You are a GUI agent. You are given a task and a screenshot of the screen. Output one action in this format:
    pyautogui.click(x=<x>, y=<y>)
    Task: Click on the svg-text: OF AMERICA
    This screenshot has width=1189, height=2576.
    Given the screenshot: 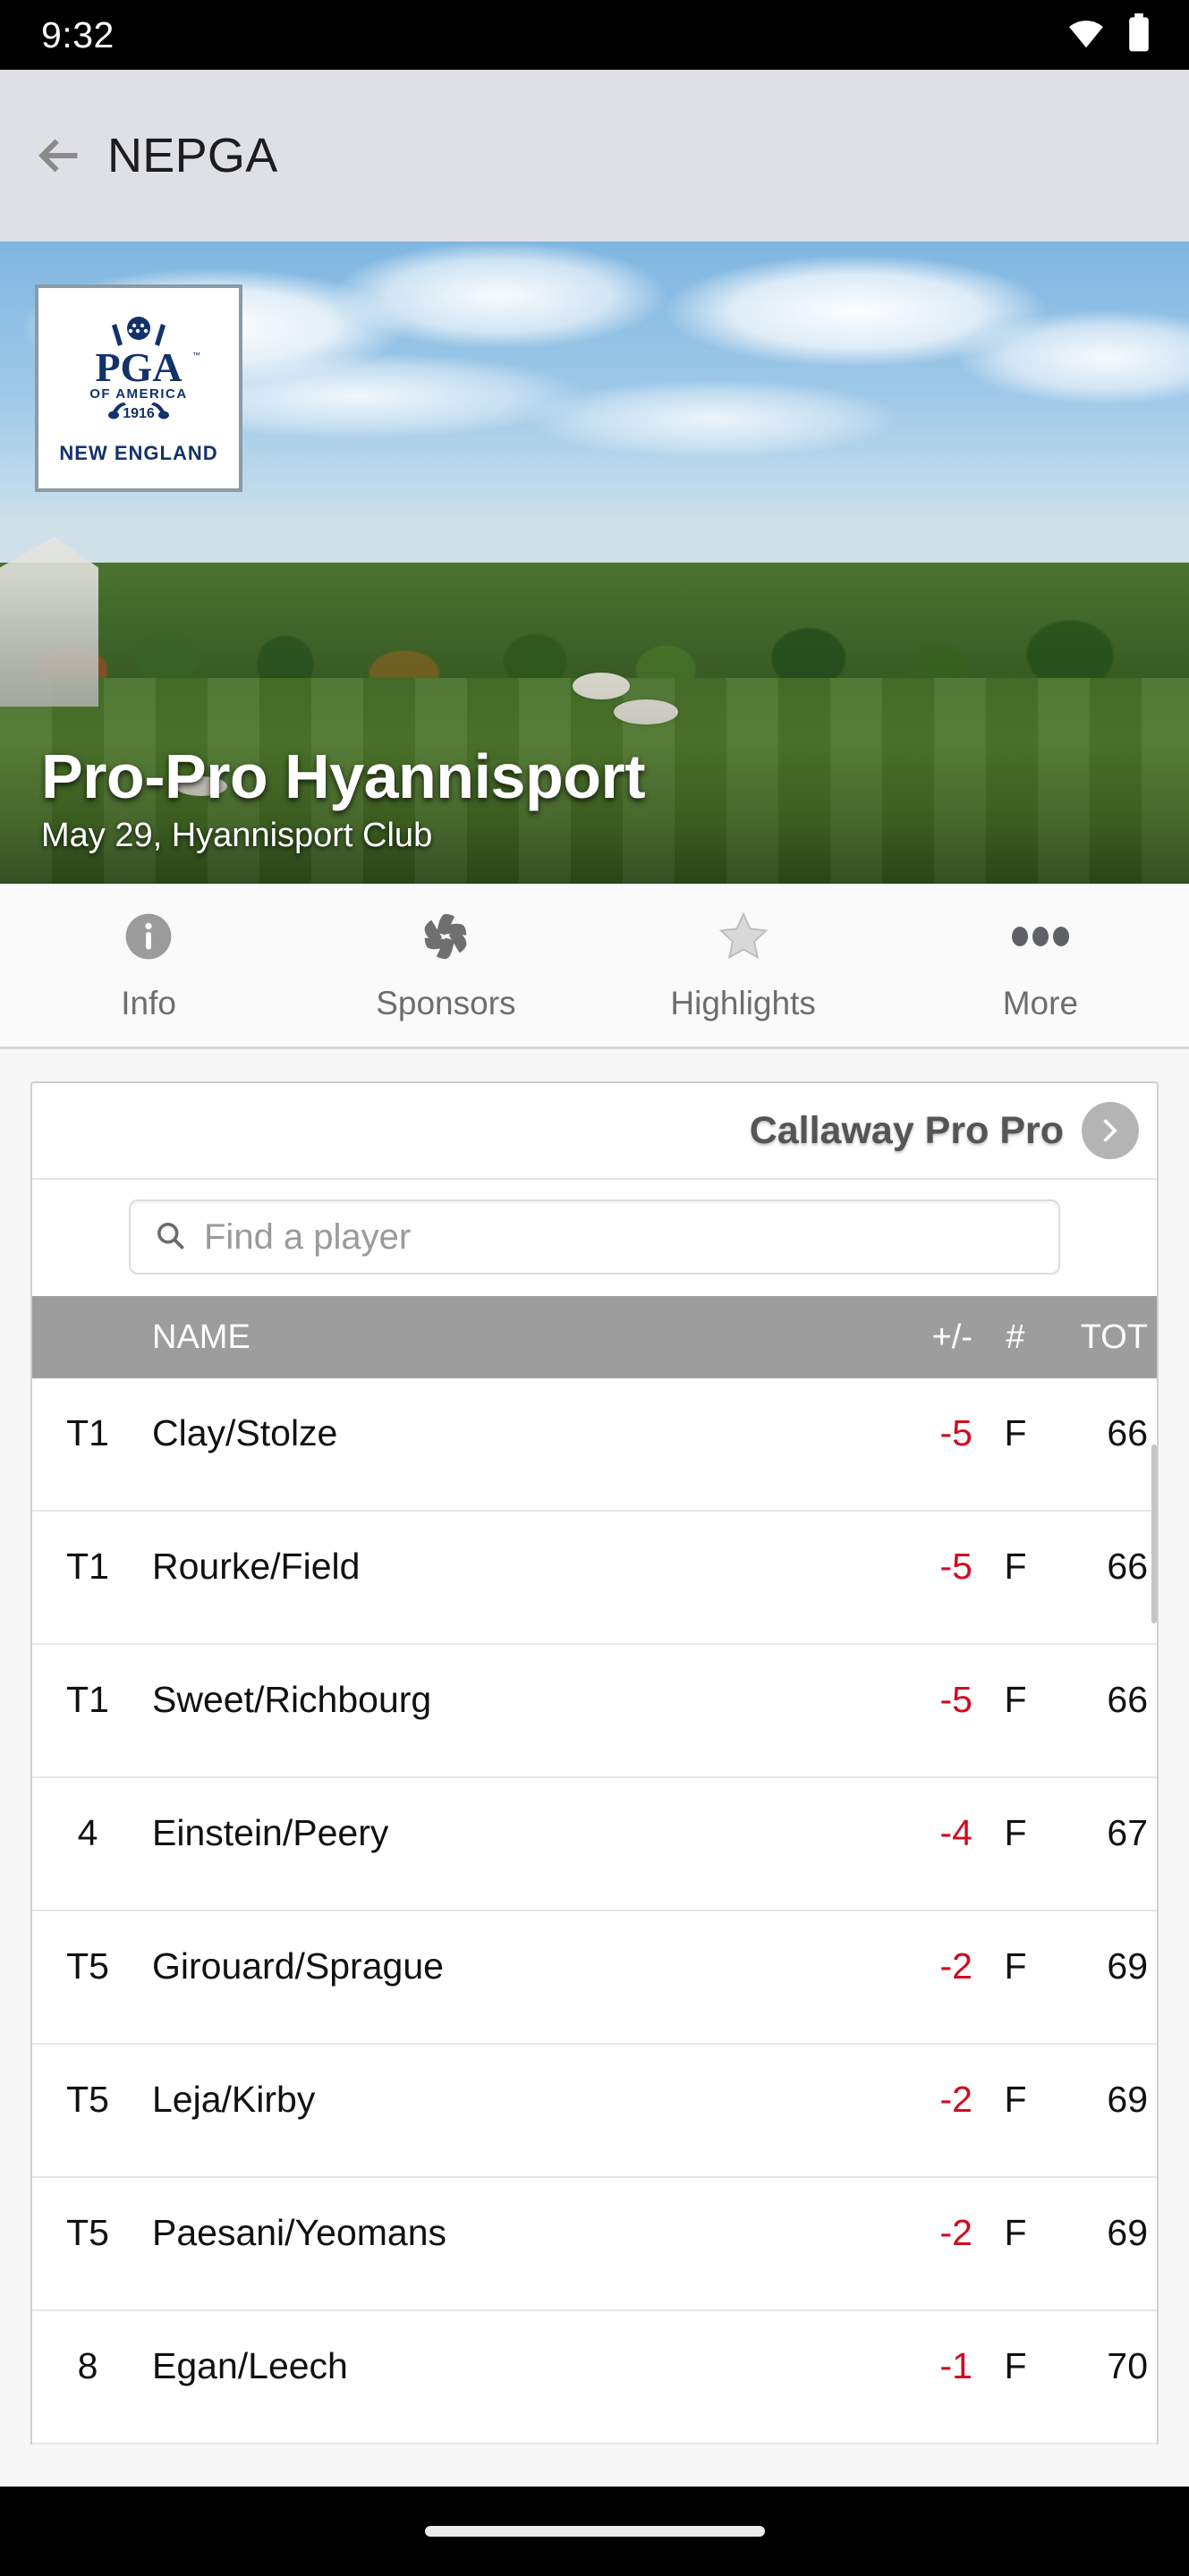 What is the action you would take?
    pyautogui.click(x=138, y=394)
    